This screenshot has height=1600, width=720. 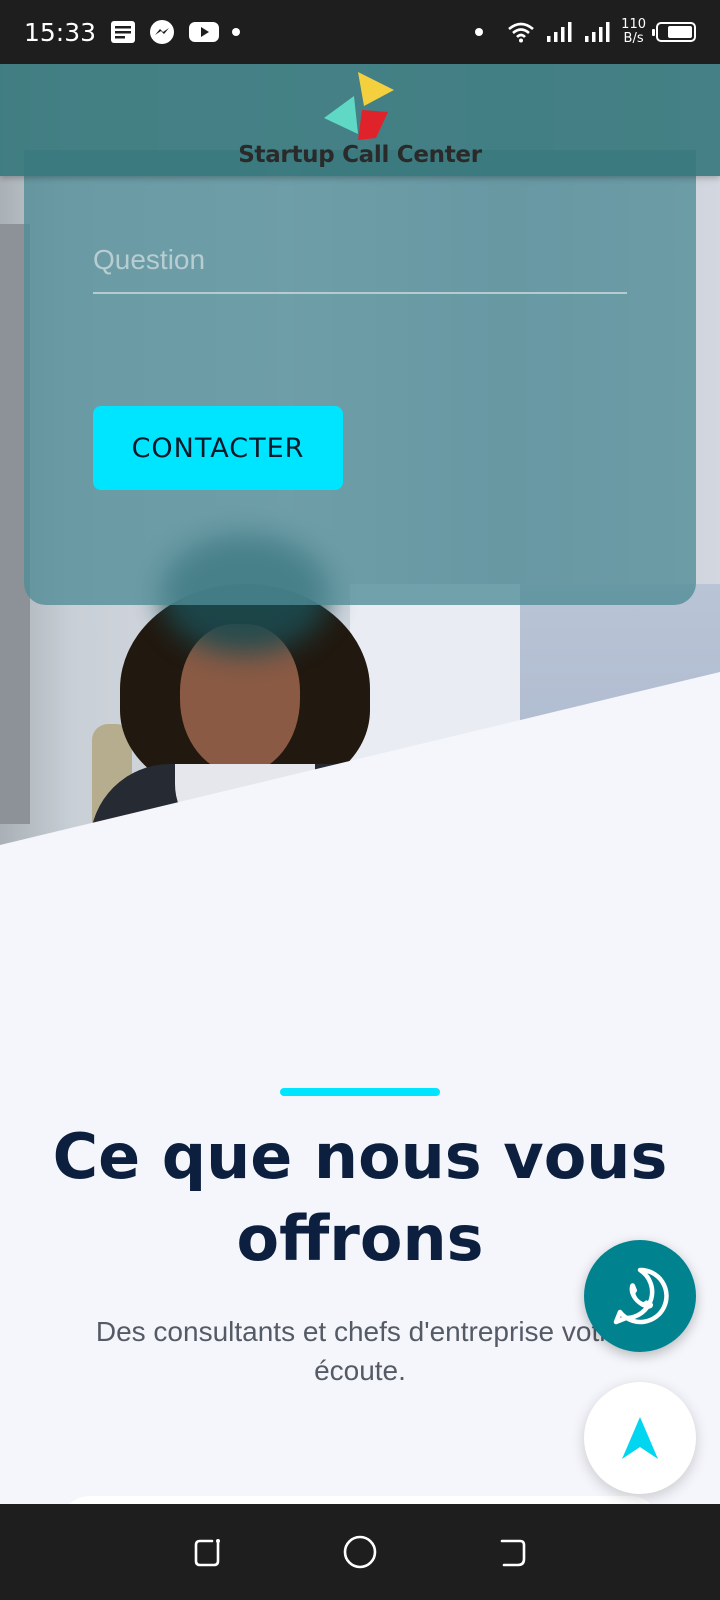 What do you see at coordinates (360, 261) in the screenshot?
I see `question-input` at bounding box center [360, 261].